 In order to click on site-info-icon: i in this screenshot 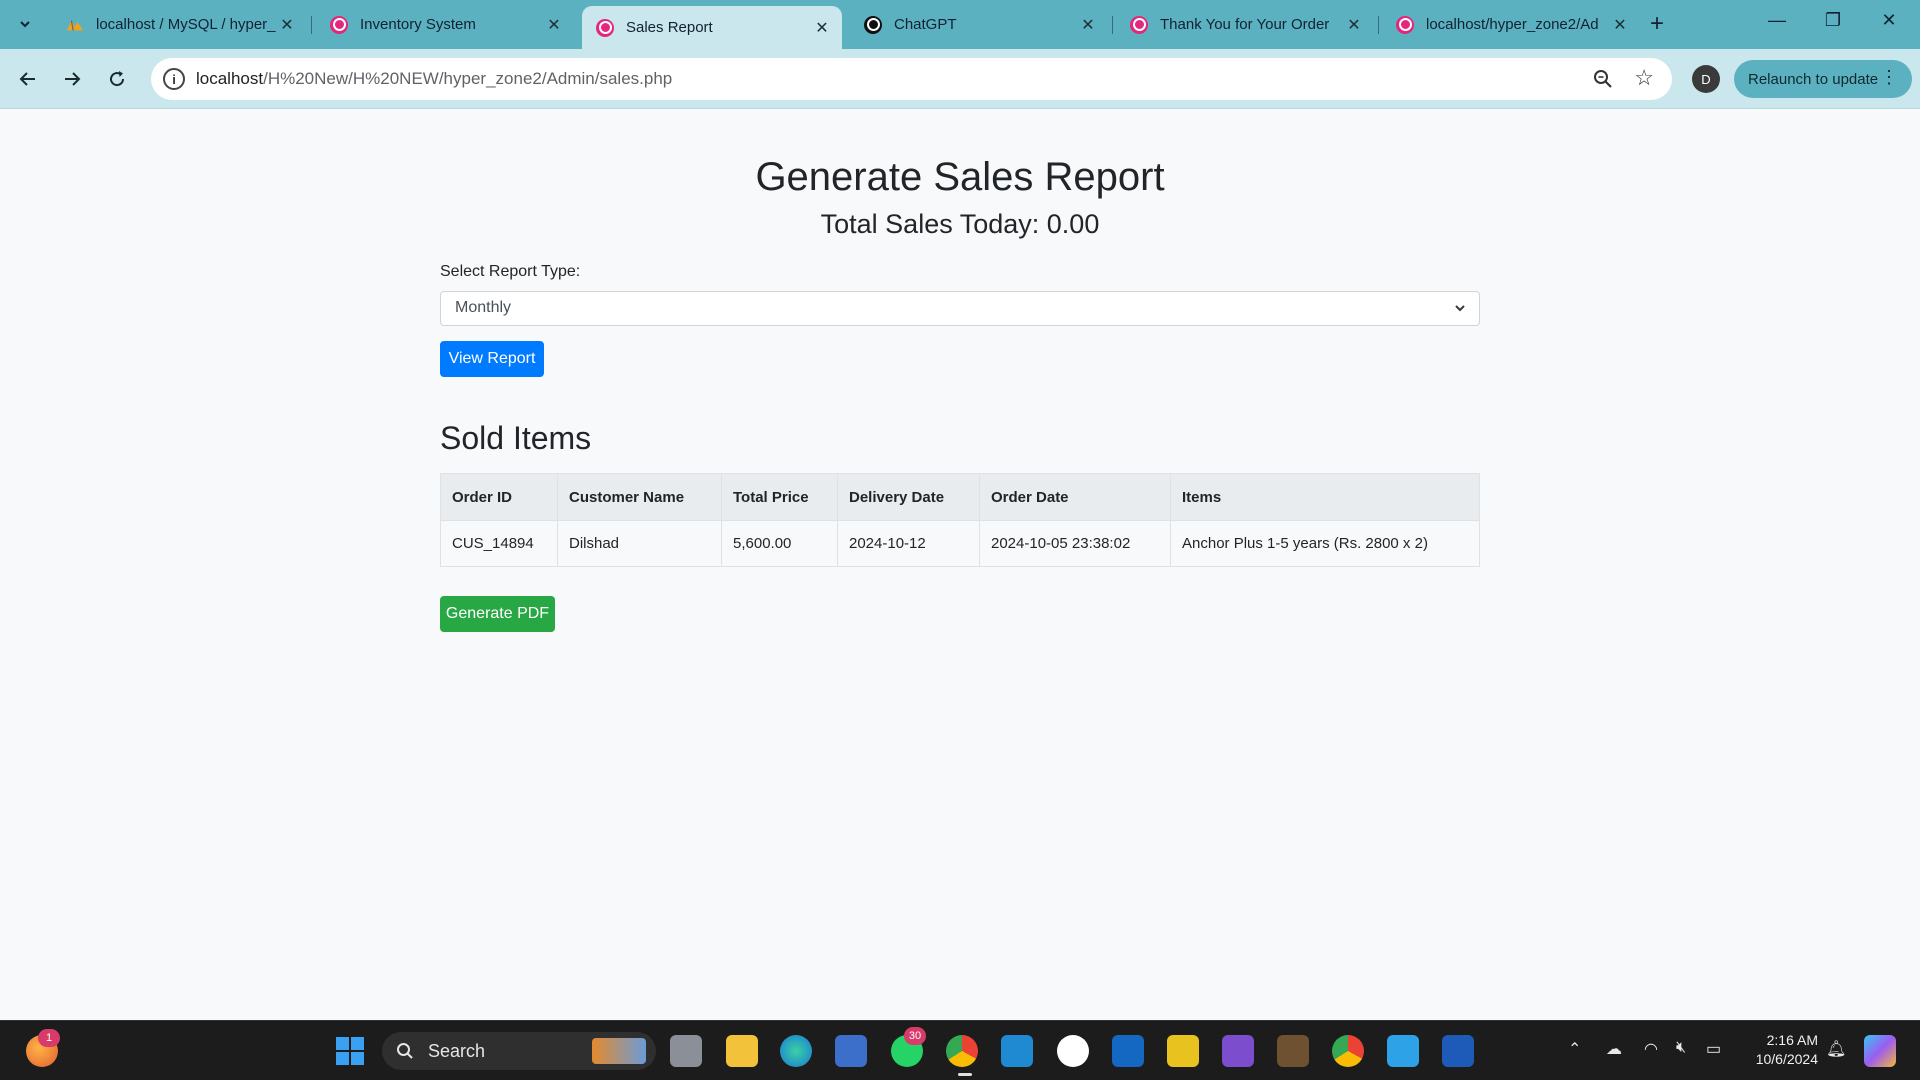, I will do `click(174, 79)`.